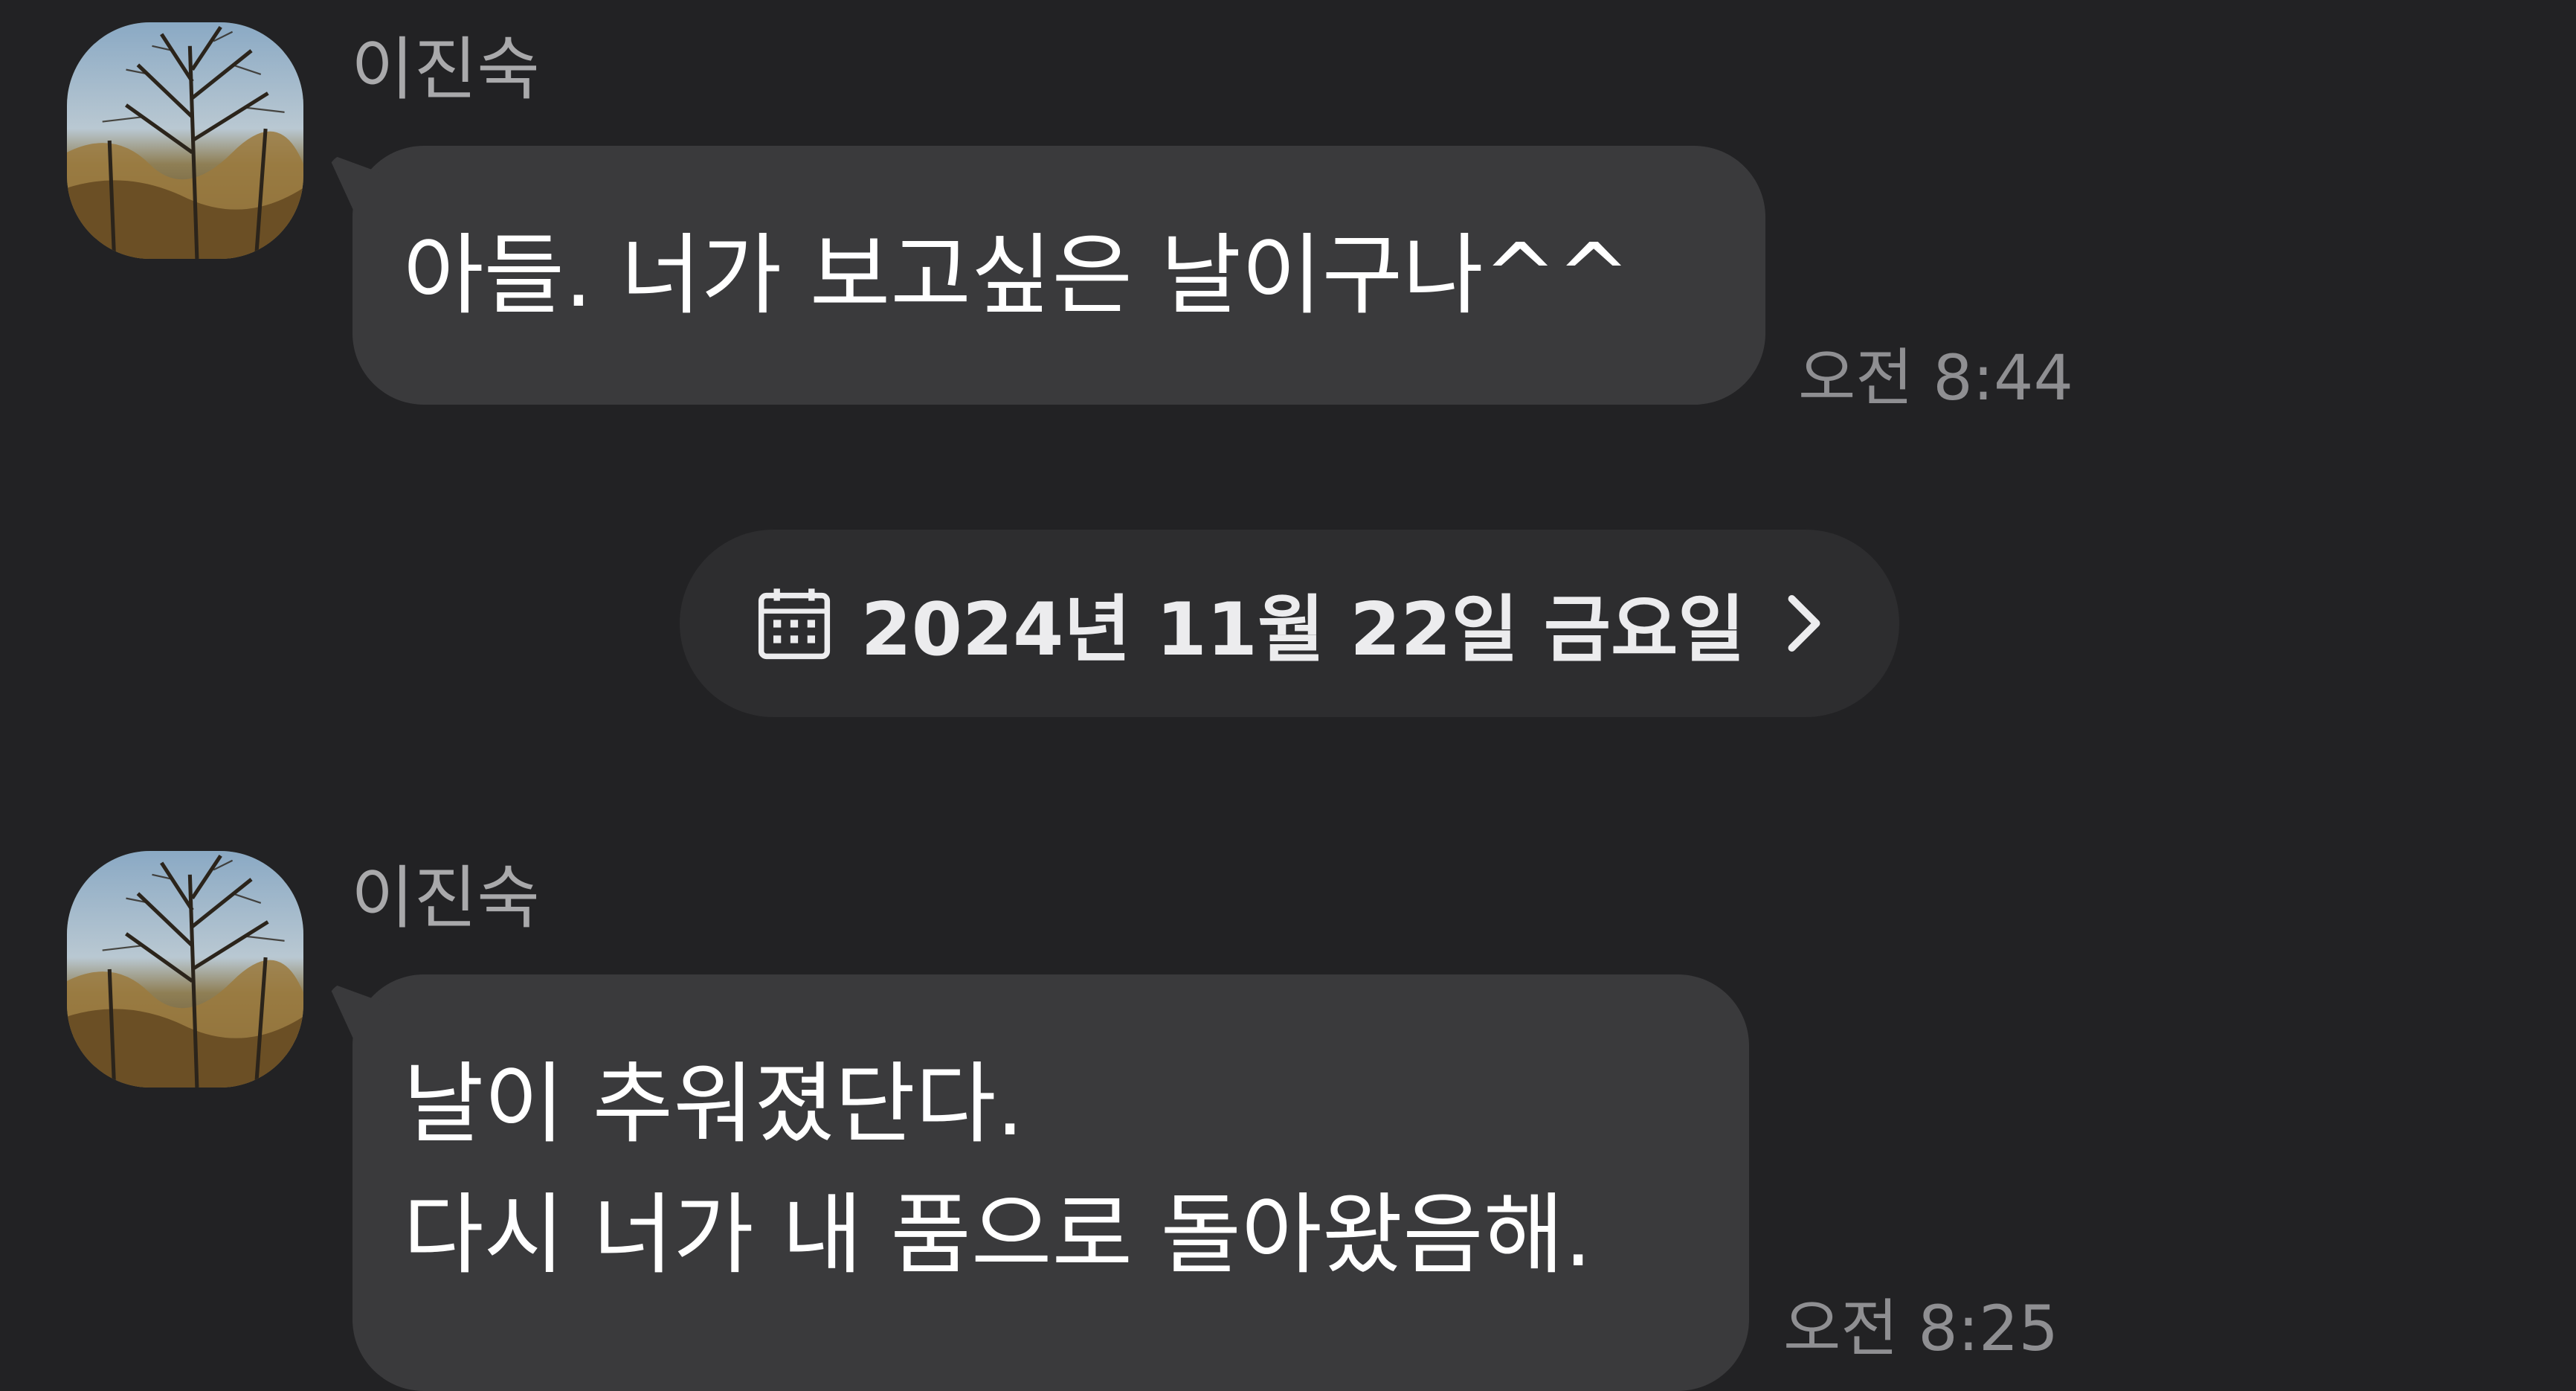 Image resolution: width=2576 pixels, height=1391 pixels. What do you see at coordinates (1920, 1328) in the screenshot?
I see `message-time: 오전 8:25` at bounding box center [1920, 1328].